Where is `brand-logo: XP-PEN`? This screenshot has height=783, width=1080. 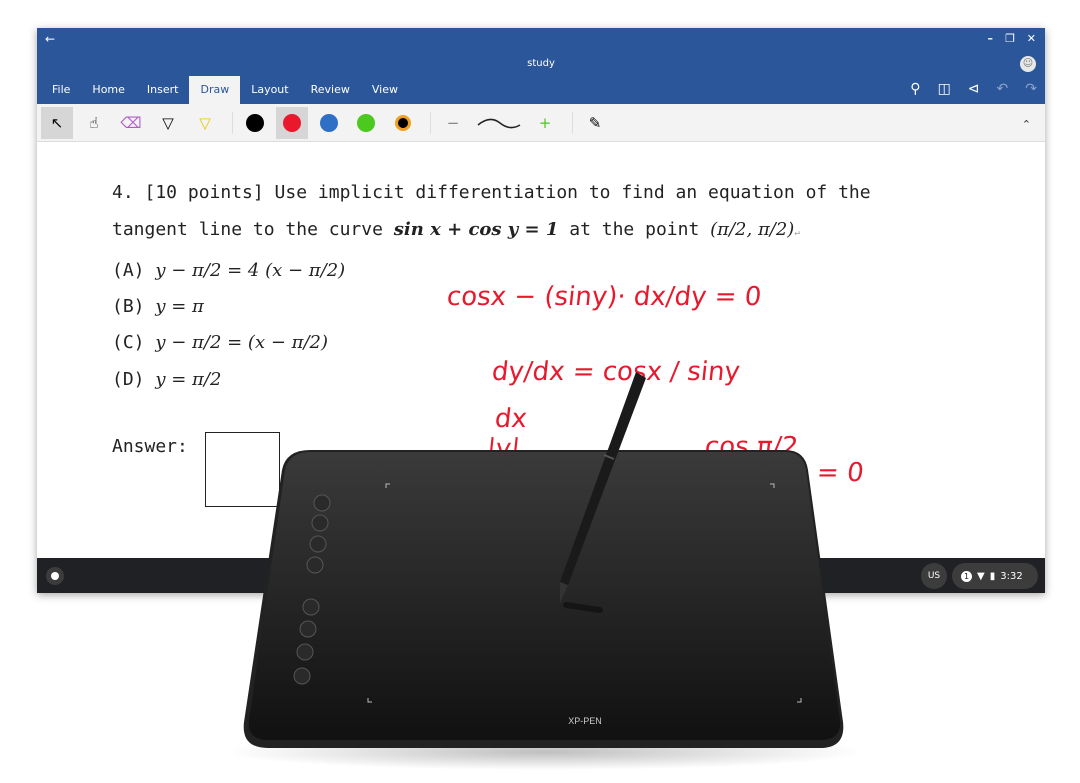
brand-logo: XP-PEN is located at coordinates (585, 721).